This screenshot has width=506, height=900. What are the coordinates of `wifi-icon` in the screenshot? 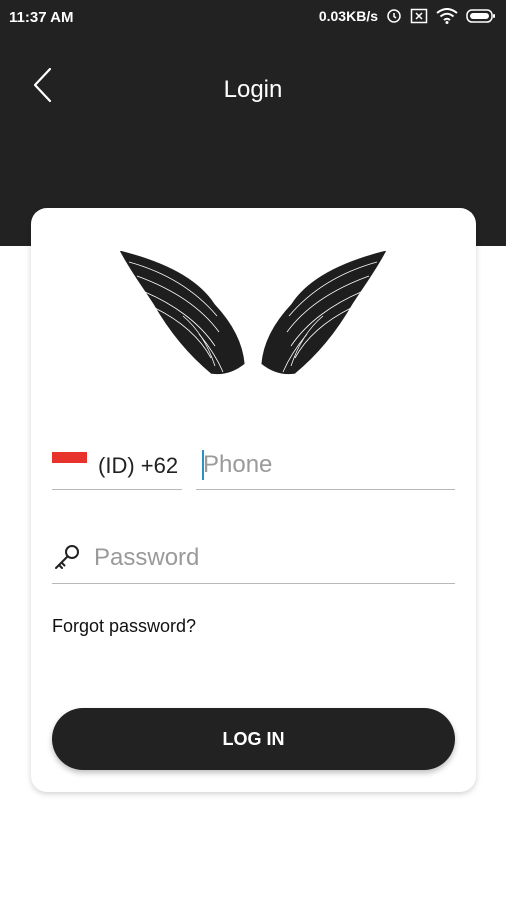 It's located at (447, 16).